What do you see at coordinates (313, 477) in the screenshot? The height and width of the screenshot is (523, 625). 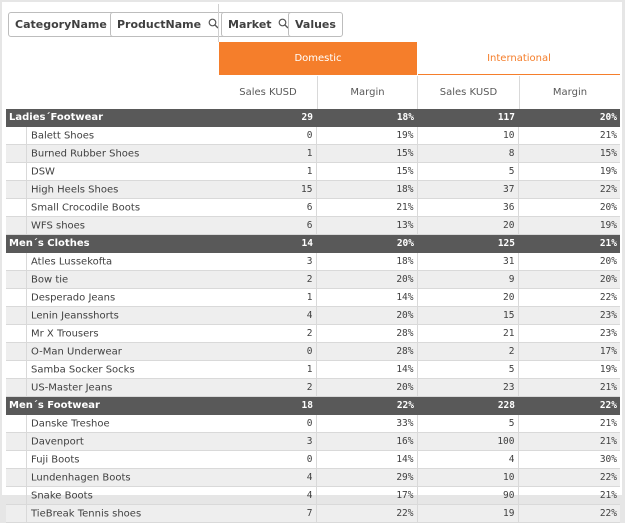 I see `table-row: Lundenhagen Boots 4 29% 10 22%` at bounding box center [313, 477].